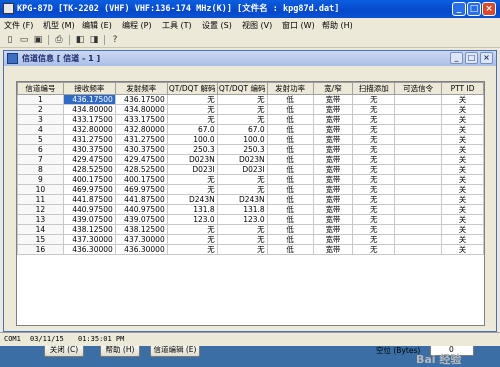  What do you see at coordinates (115, 40) in the screenshot?
I see `help-icon: ?` at bounding box center [115, 40].